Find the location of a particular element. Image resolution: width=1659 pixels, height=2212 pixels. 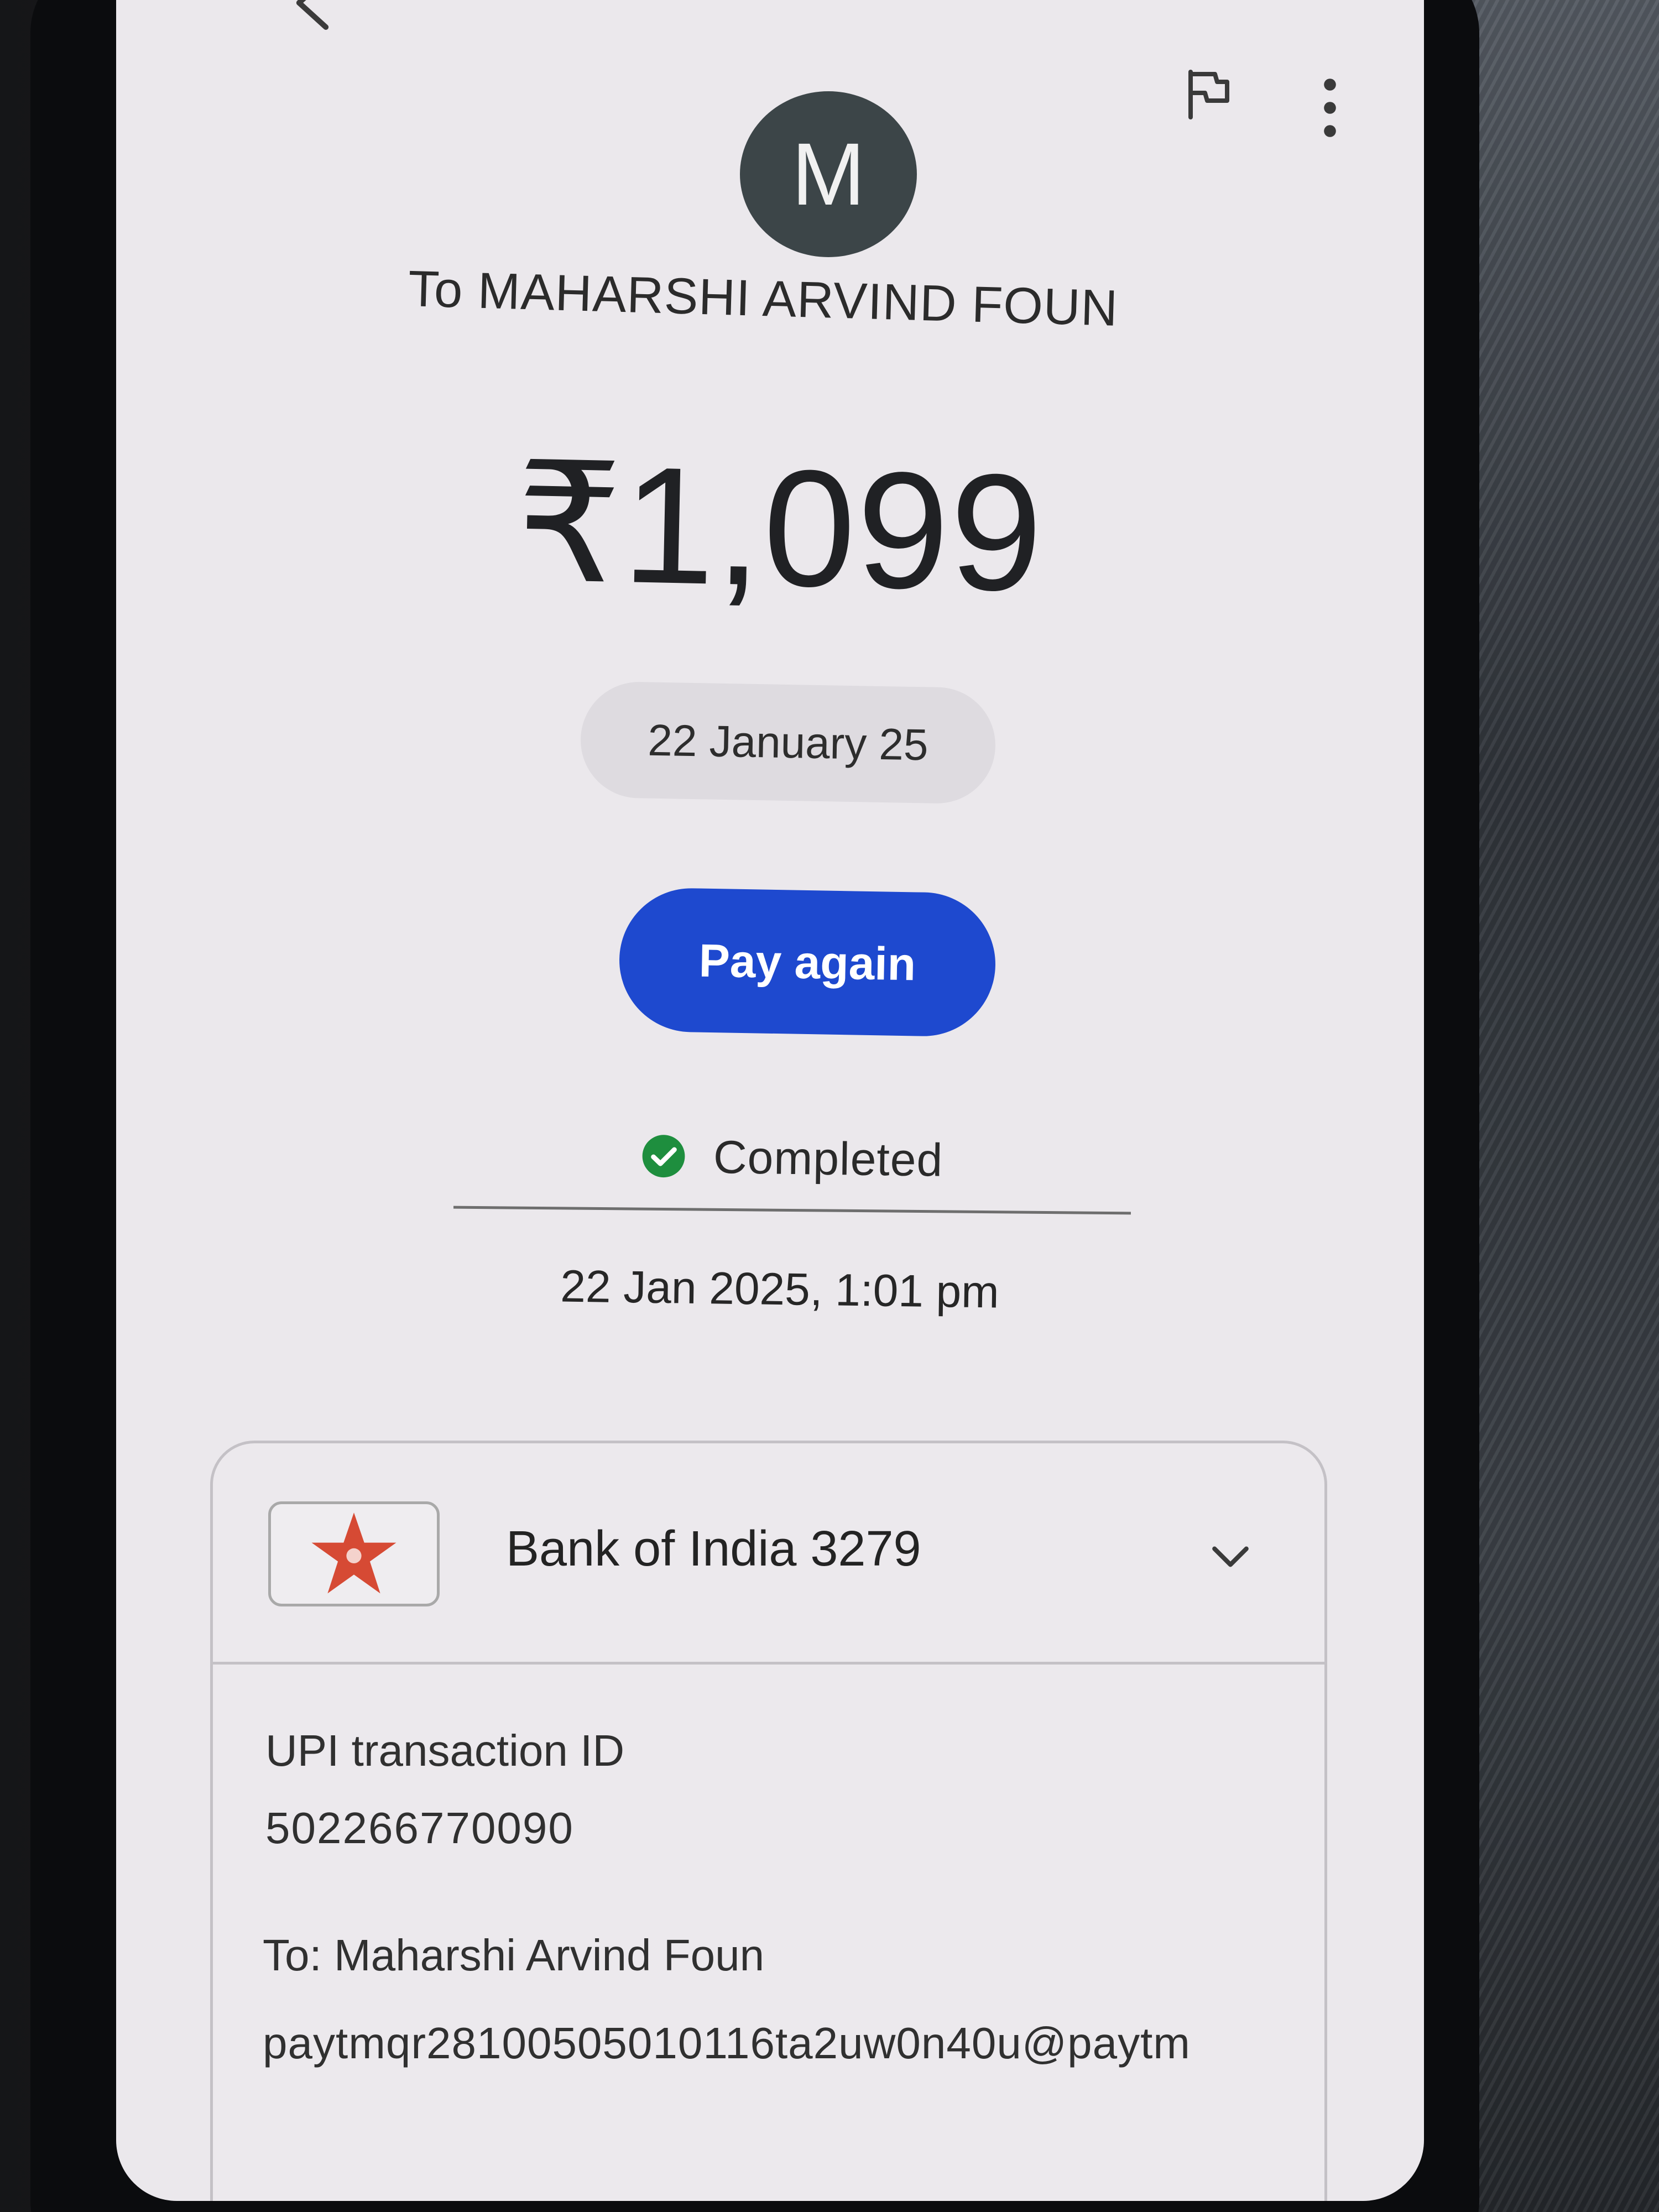

bank-account-row: Bank of India 3279 is located at coordinates (769, 1553).